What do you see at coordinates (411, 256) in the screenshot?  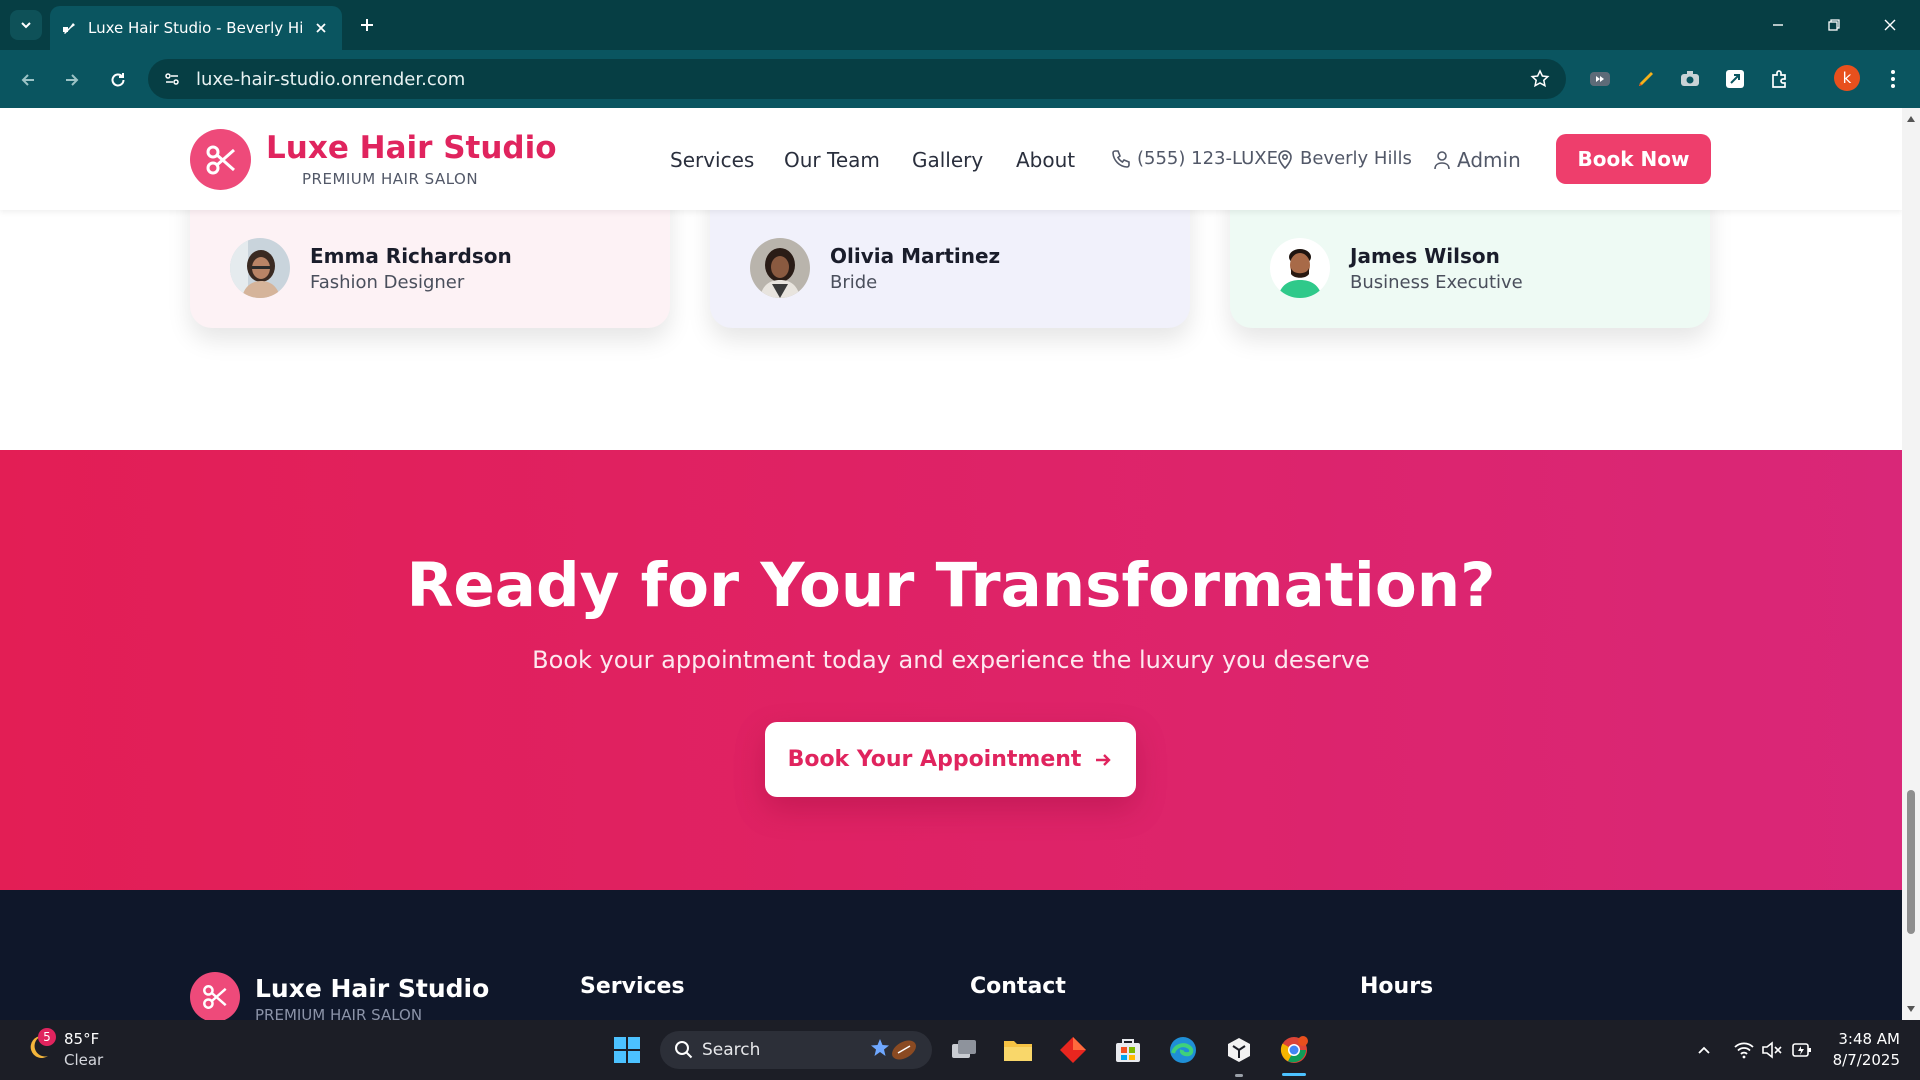 I see `testimonial-author-name: Emma Richardson` at bounding box center [411, 256].